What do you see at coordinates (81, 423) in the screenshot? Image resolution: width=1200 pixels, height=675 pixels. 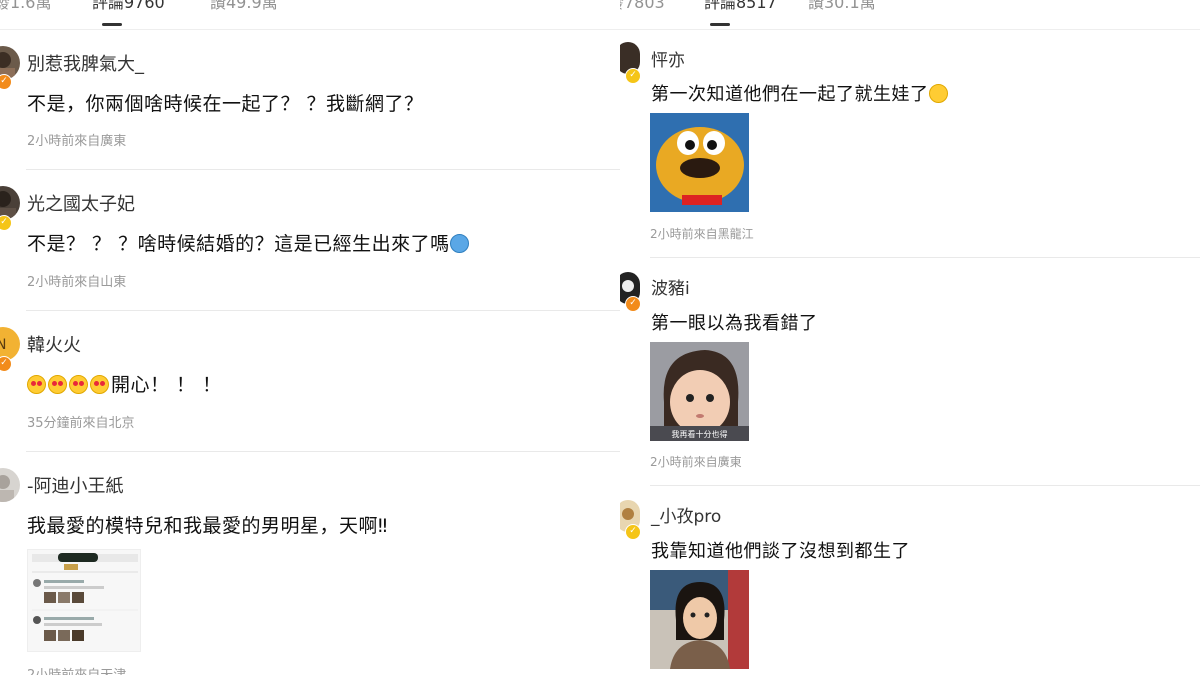 I see `comment-meta: 35分鐘前來自北京` at bounding box center [81, 423].